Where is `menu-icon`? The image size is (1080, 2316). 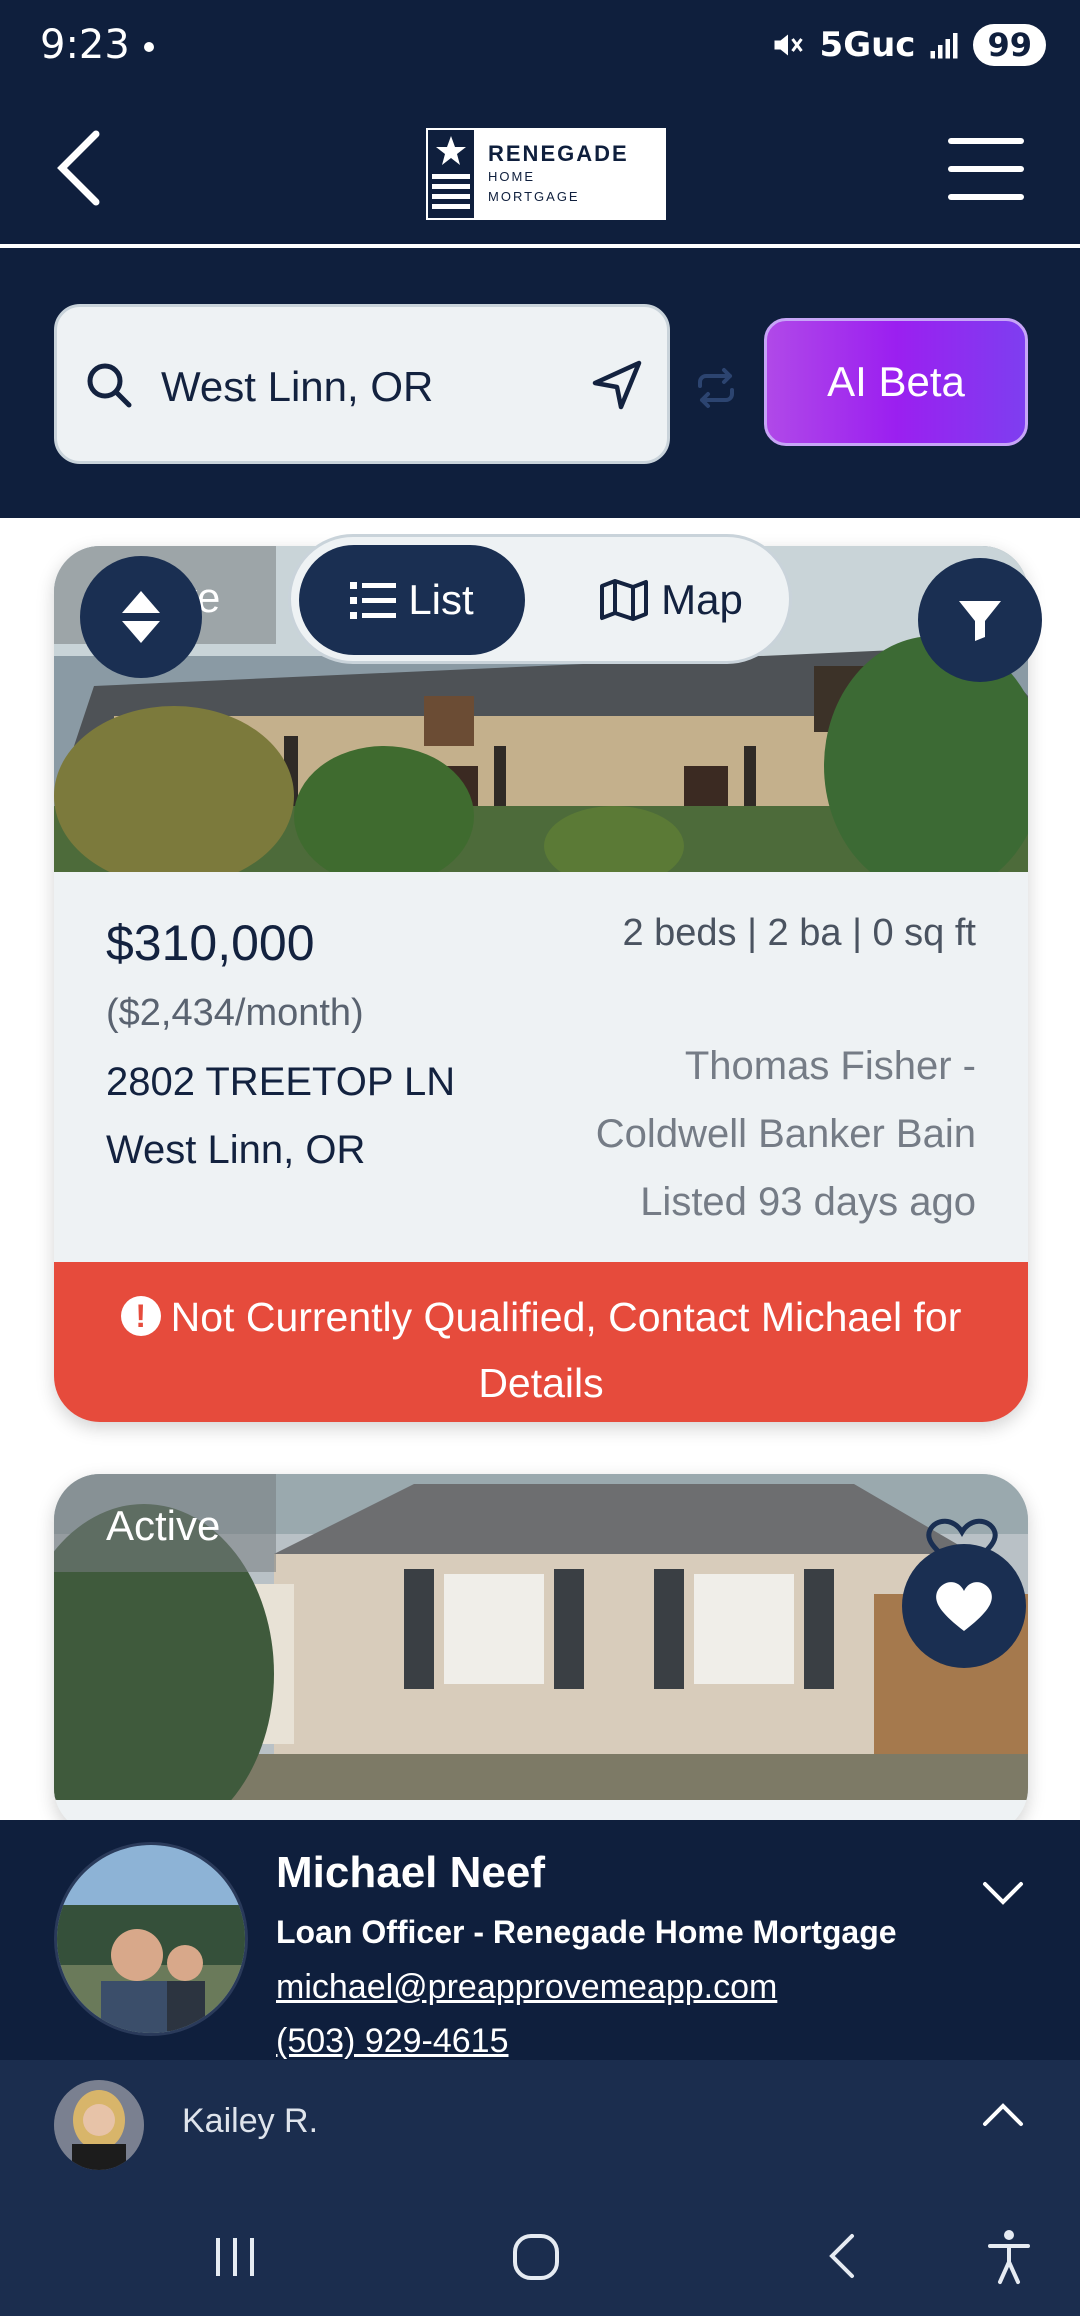
menu-icon is located at coordinates (986, 141).